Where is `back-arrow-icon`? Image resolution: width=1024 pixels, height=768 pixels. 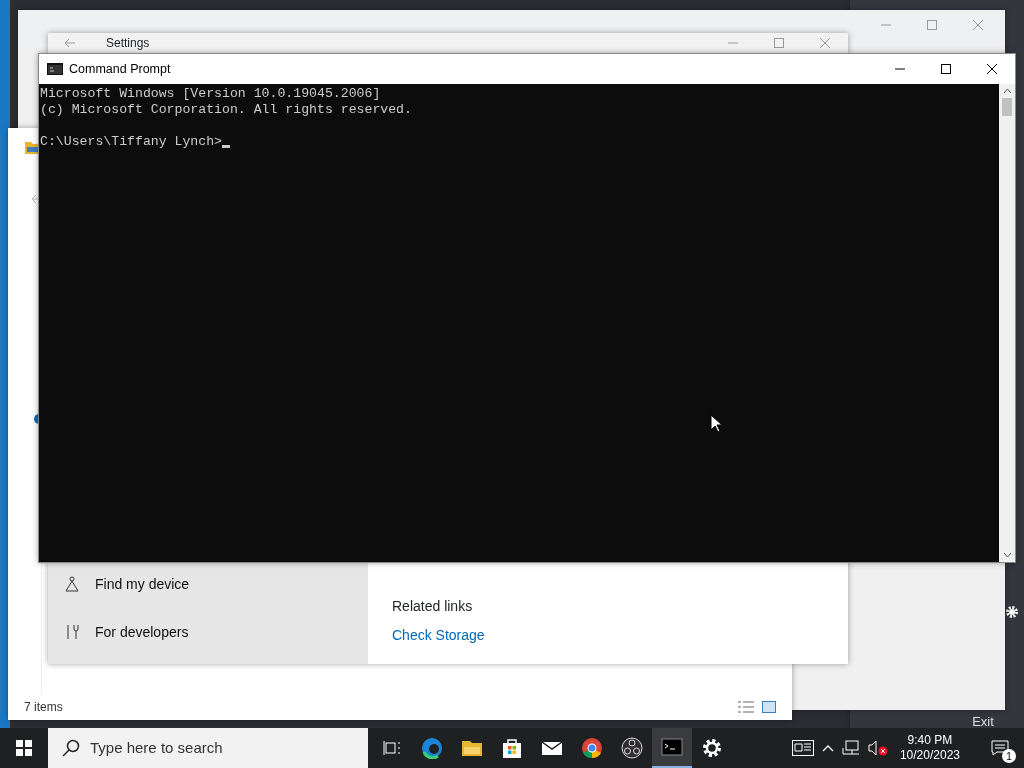 back-arrow-icon is located at coordinates (70, 43).